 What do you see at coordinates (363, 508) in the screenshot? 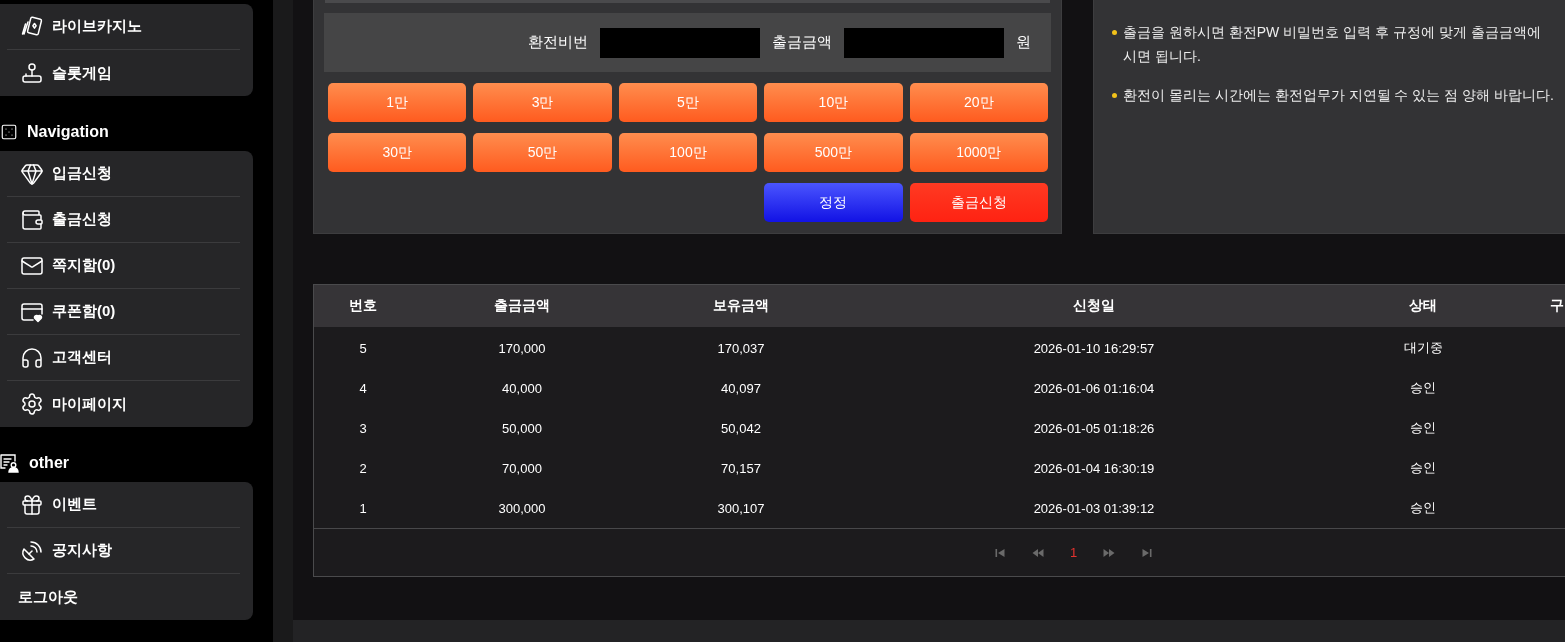
I see `table-cell: 1` at bounding box center [363, 508].